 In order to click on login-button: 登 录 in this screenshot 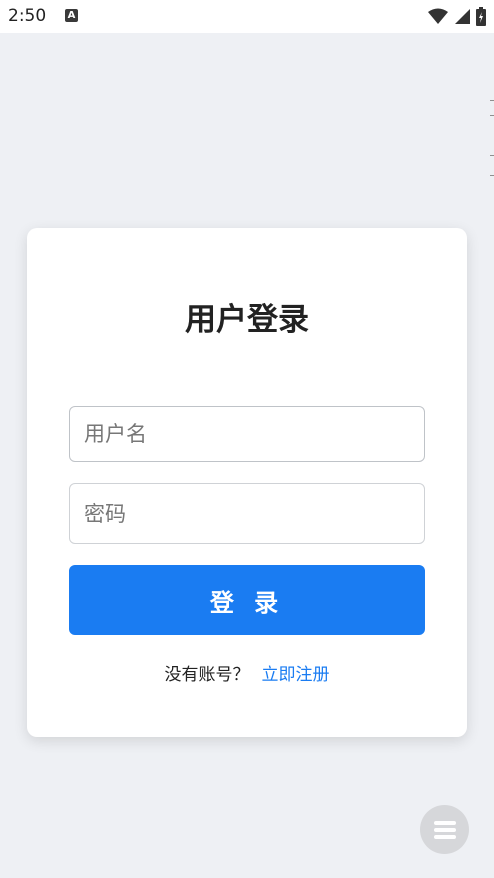, I will do `click(247, 600)`.